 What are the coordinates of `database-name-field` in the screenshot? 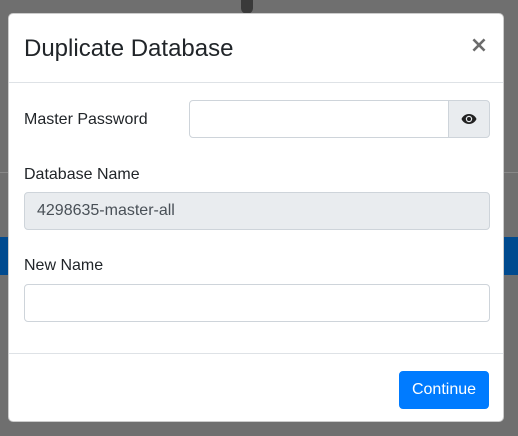 It's located at (257, 211).